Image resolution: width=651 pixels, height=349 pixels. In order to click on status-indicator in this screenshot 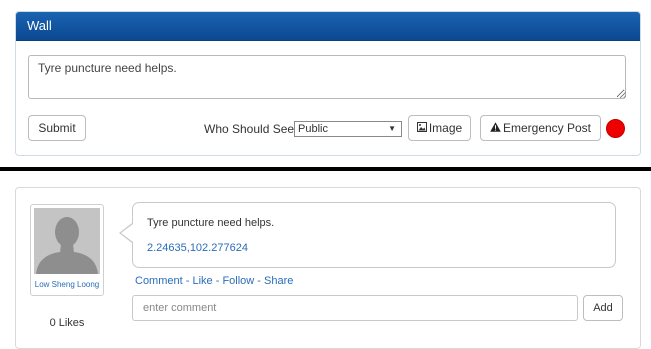, I will do `click(615, 128)`.